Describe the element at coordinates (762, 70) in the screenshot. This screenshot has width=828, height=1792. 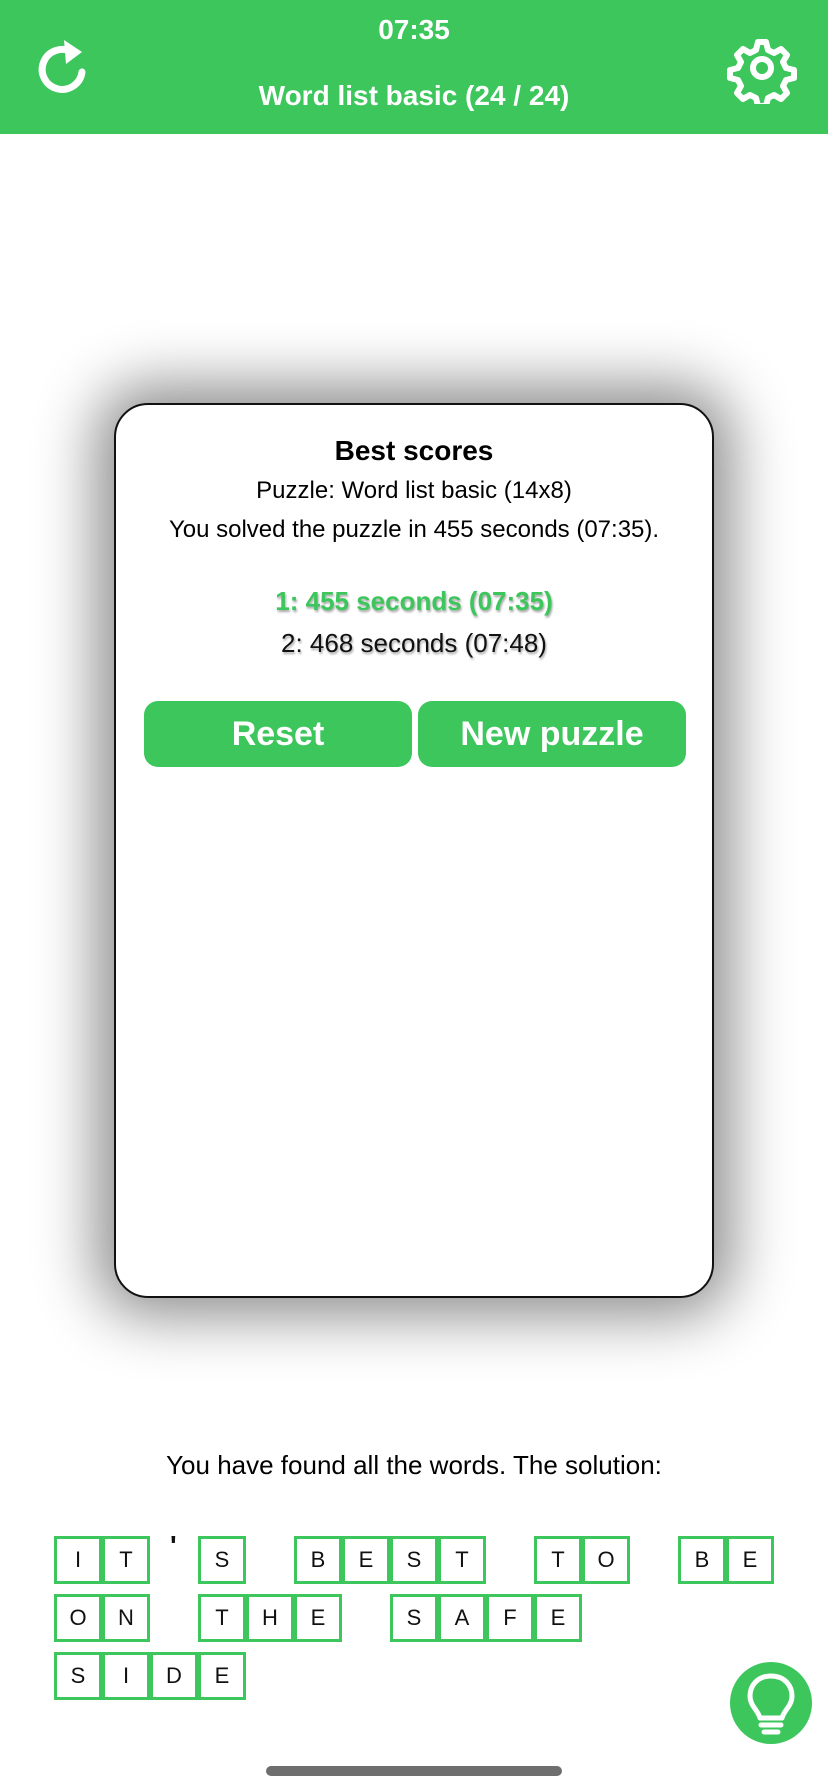
I see `gear-icon` at that location.